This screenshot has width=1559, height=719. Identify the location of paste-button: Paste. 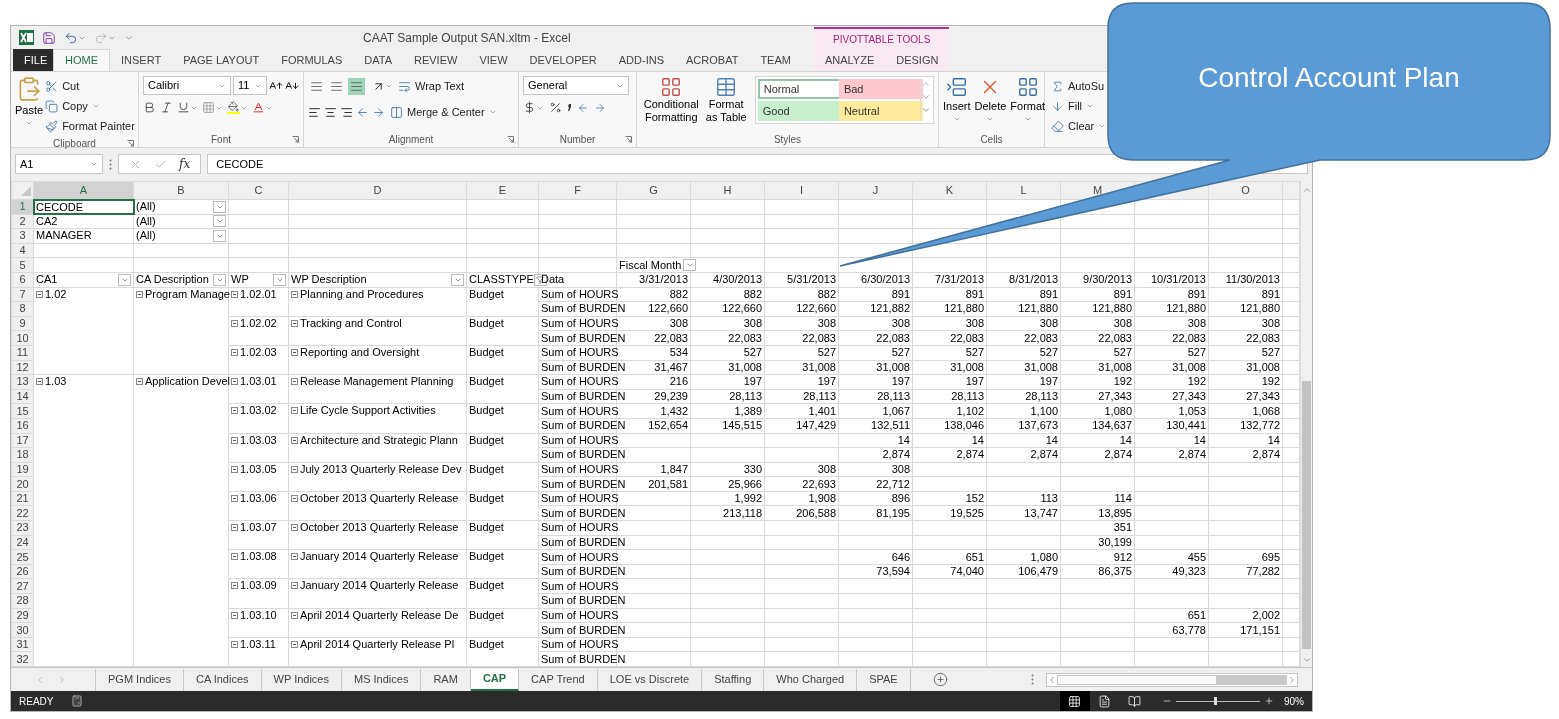
(29, 101).